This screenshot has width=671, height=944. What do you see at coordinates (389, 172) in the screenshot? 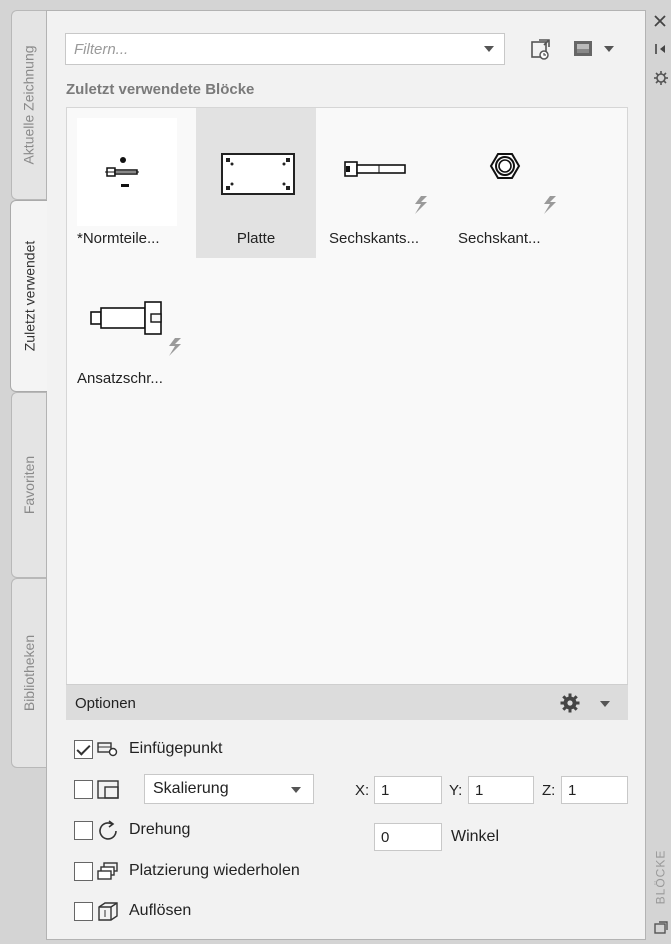
I see `hex-bolt-icon` at bounding box center [389, 172].